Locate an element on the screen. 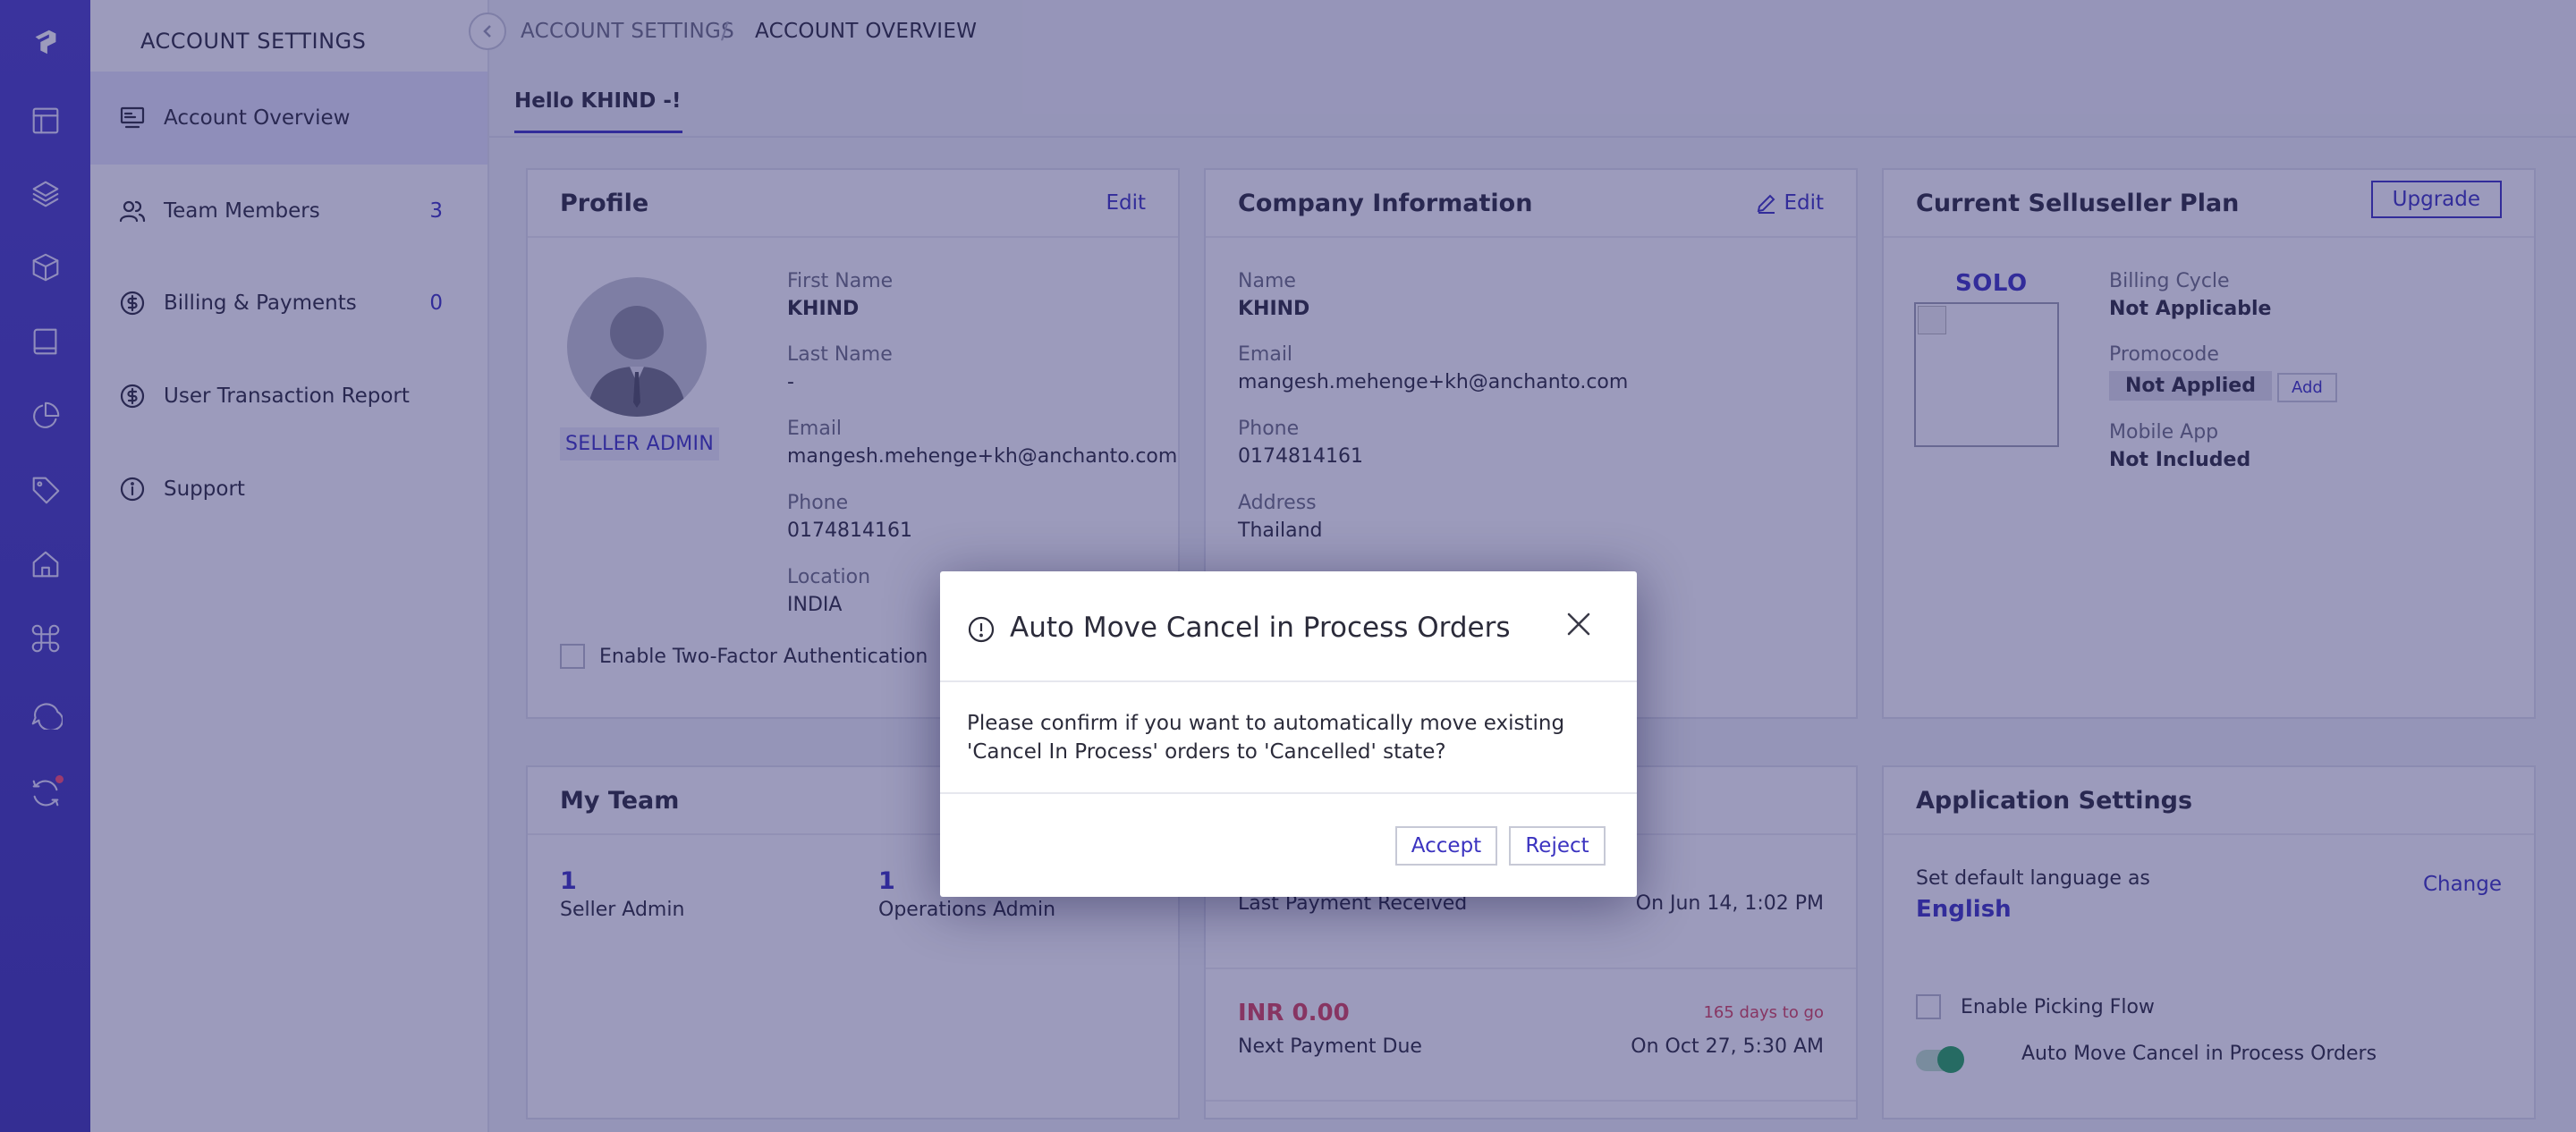 The height and width of the screenshot is (1132, 2576). close-icon is located at coordinates (1578, 624).